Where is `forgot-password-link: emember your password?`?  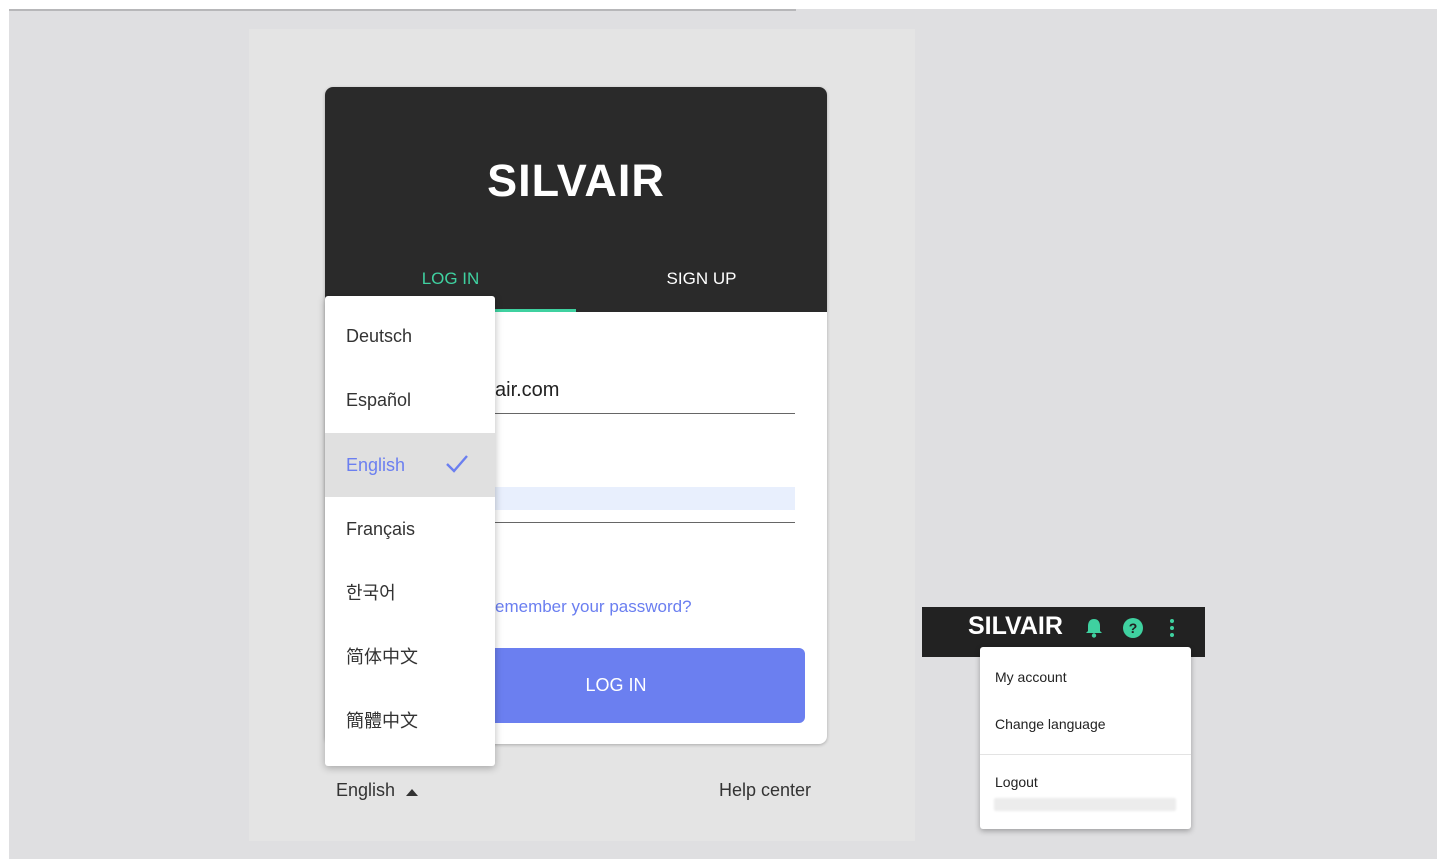
forgot-password-link: emember your password? is located at coordinates (593, 607).